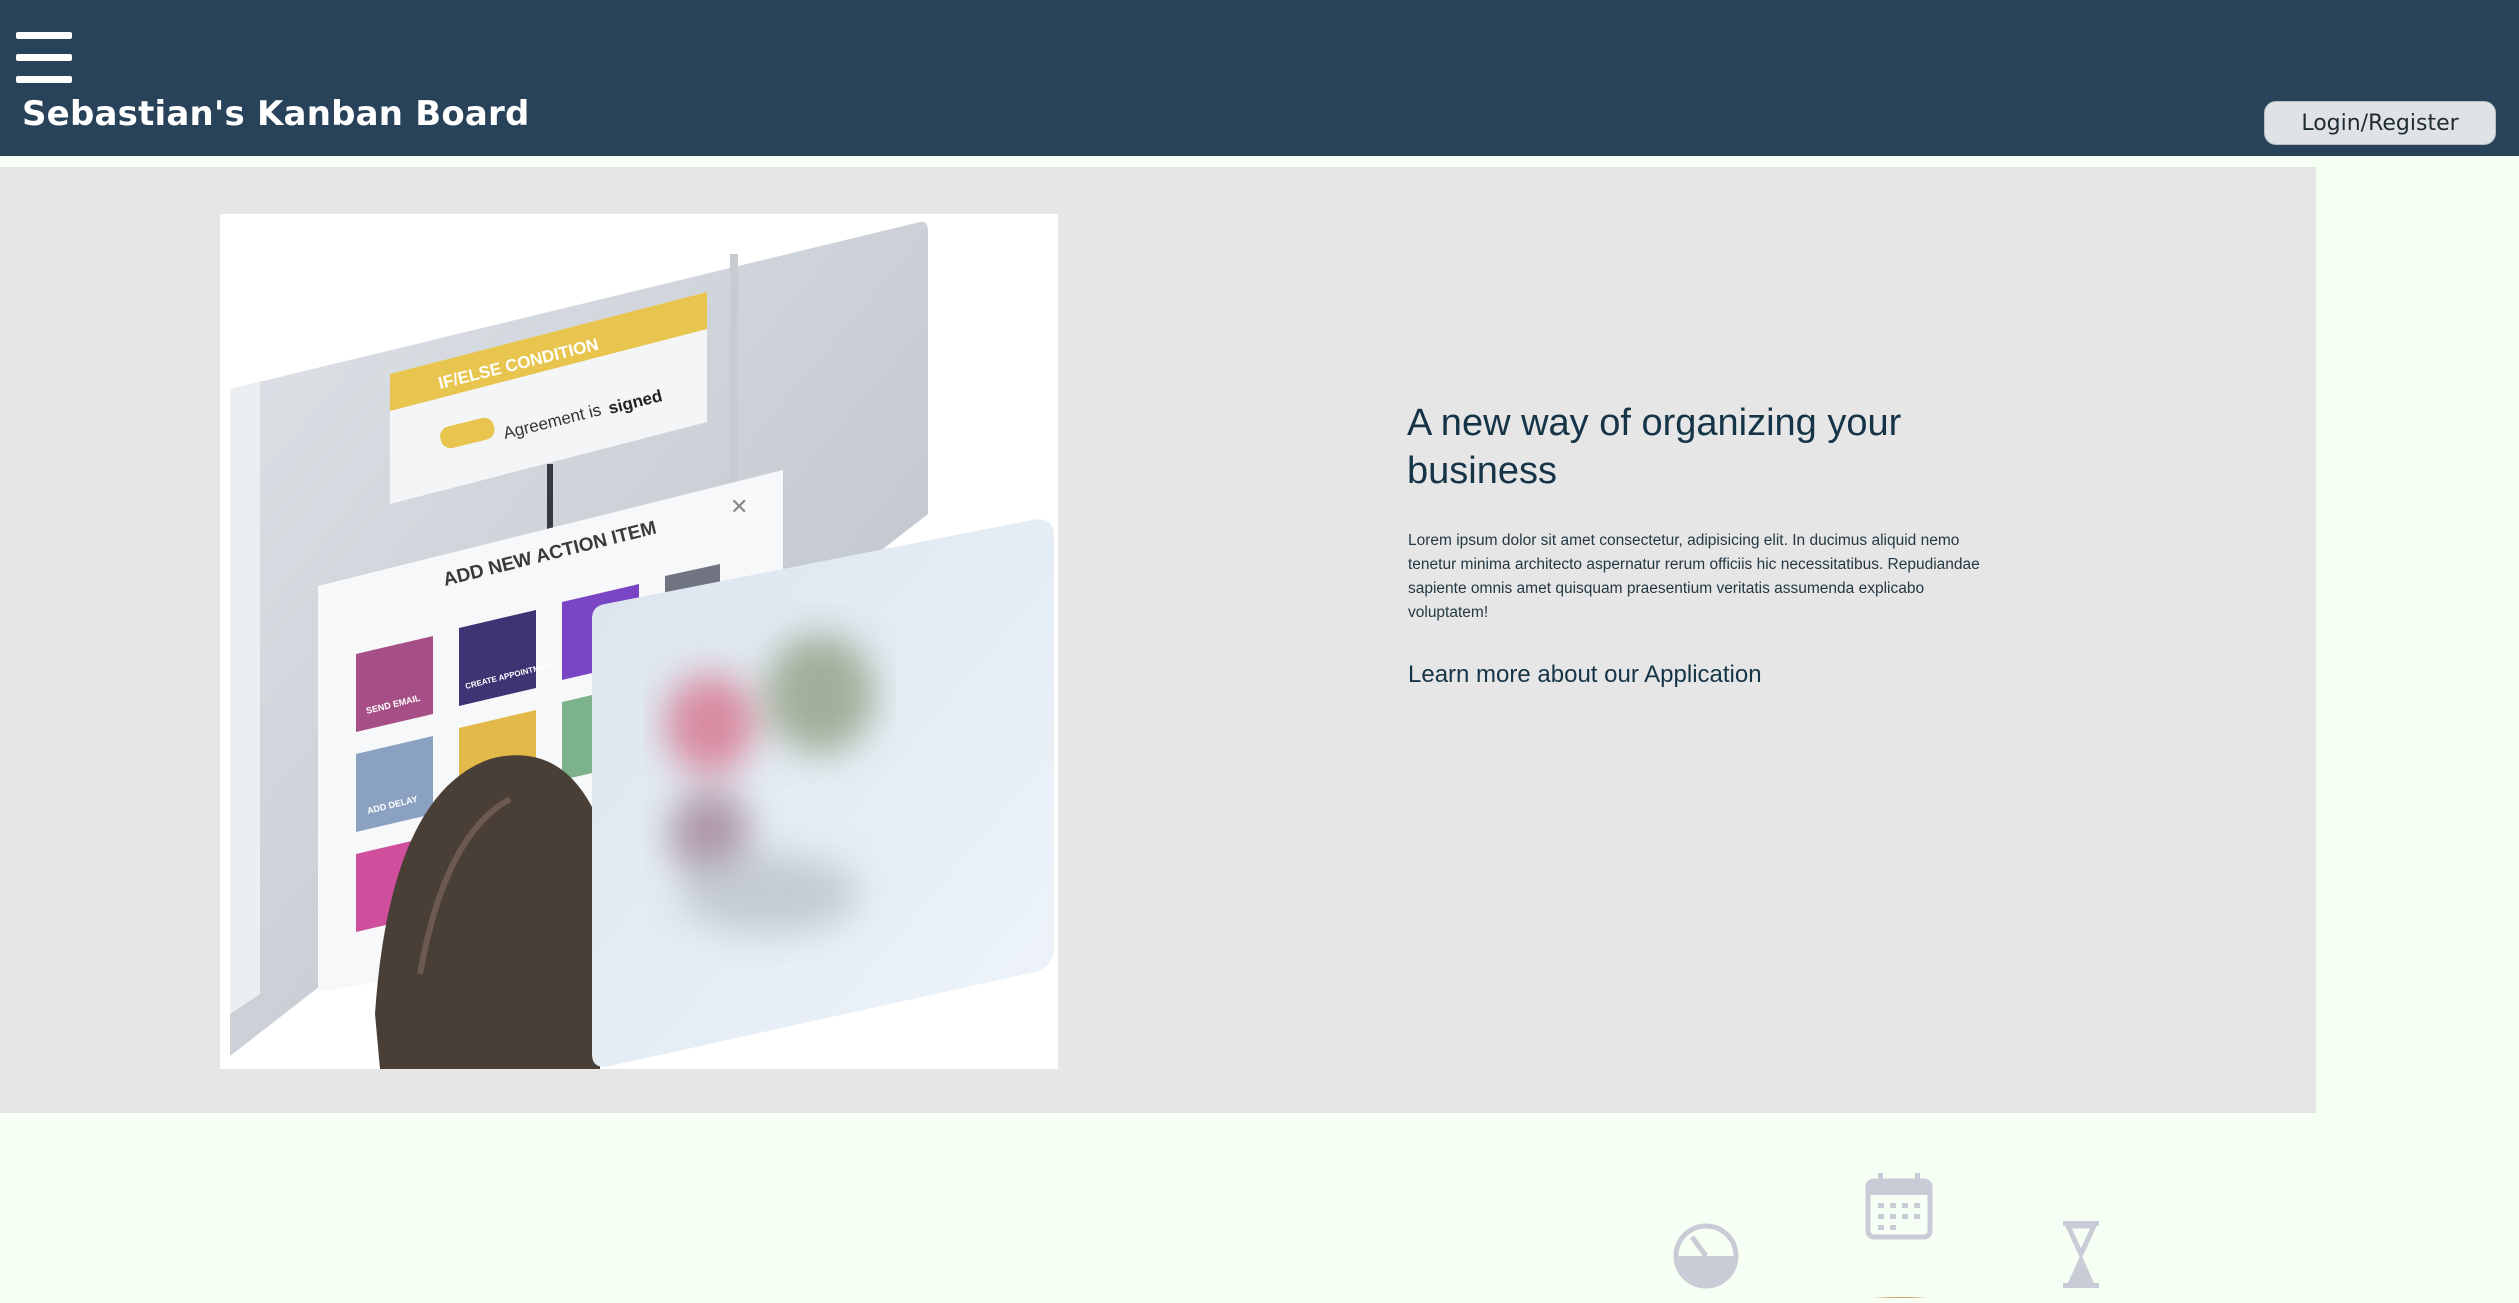 The height and width of the screenshot is (1303, 2519). I want to click on gauge-icon, so click(1706, 1256).